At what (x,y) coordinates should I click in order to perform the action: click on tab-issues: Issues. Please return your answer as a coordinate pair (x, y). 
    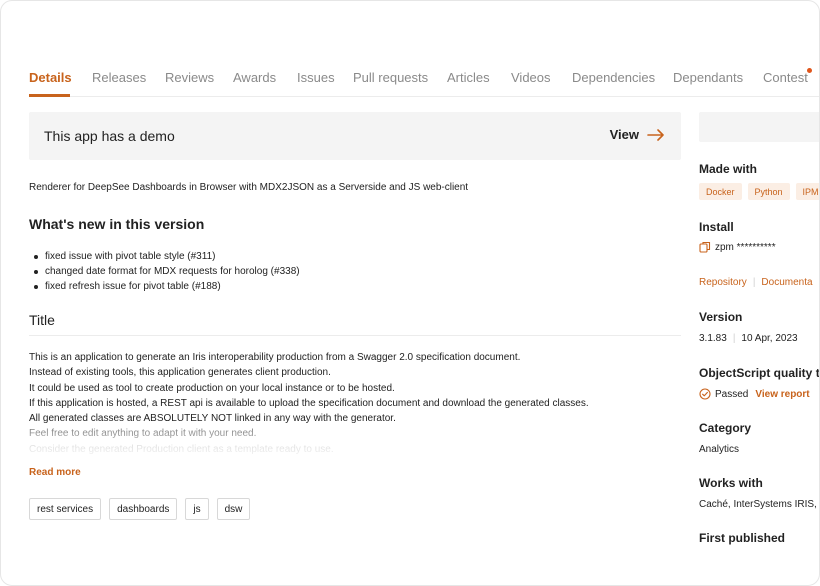
    Looking at the image, I should click on (316, 77).